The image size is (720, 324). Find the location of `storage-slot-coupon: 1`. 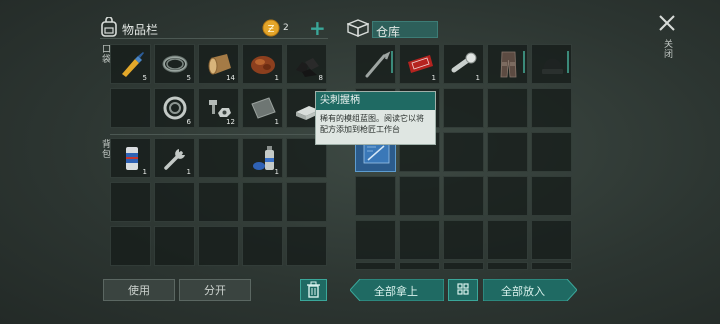

storage-slot-coupon: 1 is located at coordinates (419, 64).